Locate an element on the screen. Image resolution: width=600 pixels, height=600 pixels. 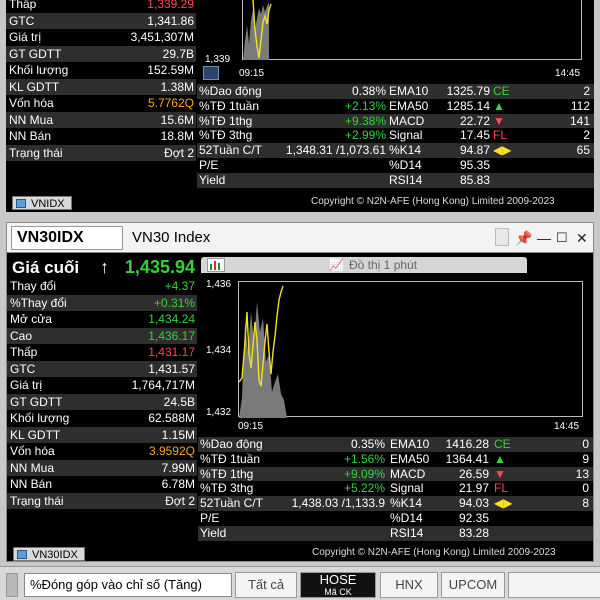
vn30idx-price-line is located at coordinates (263, 351).